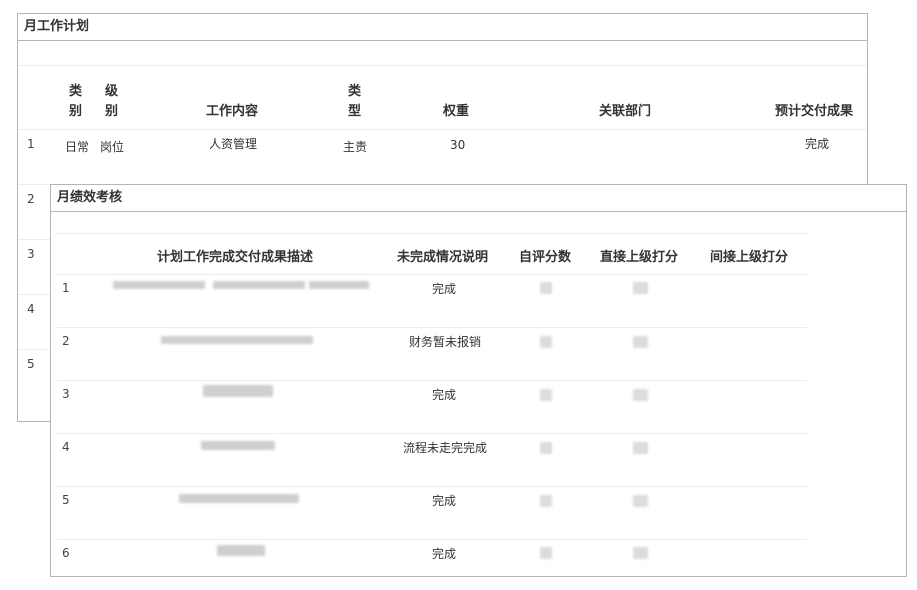 Image resolution: width=917 pixels, height=590 pixels. Describe the element at coordinates (77, 147) in the screenshot. I see `row-category: 日常` at that location.